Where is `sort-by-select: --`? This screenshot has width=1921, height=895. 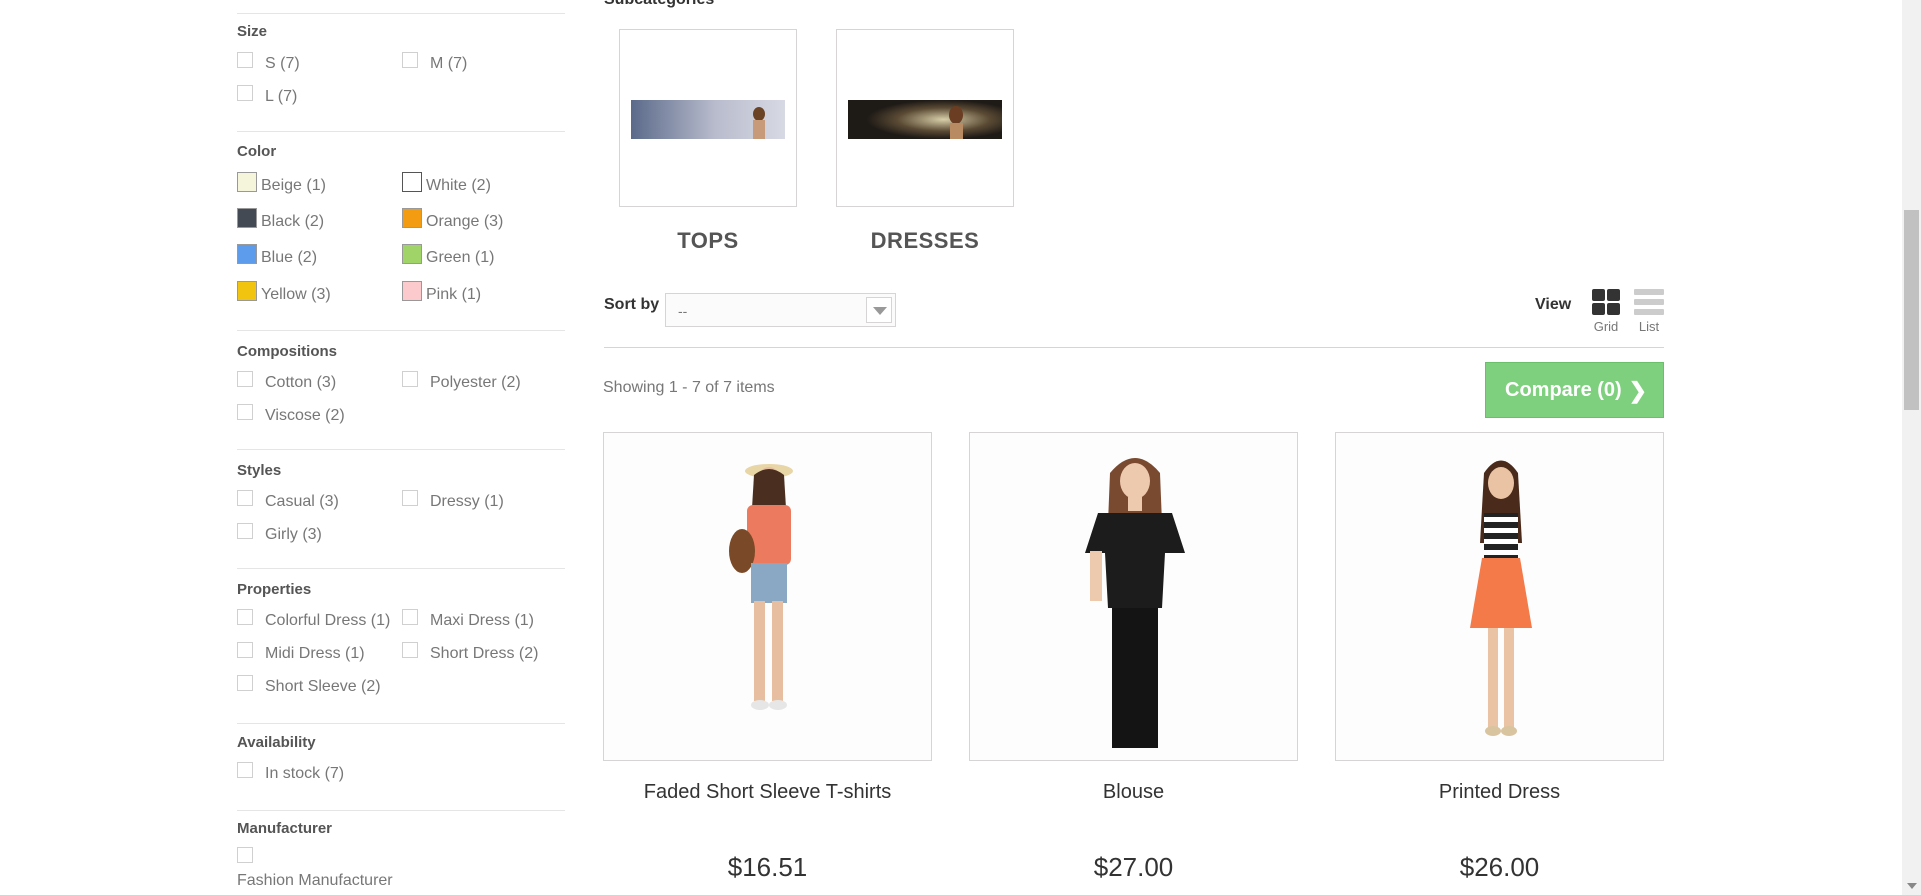 sort-by-select: -- is located at coordinates (780, 310).